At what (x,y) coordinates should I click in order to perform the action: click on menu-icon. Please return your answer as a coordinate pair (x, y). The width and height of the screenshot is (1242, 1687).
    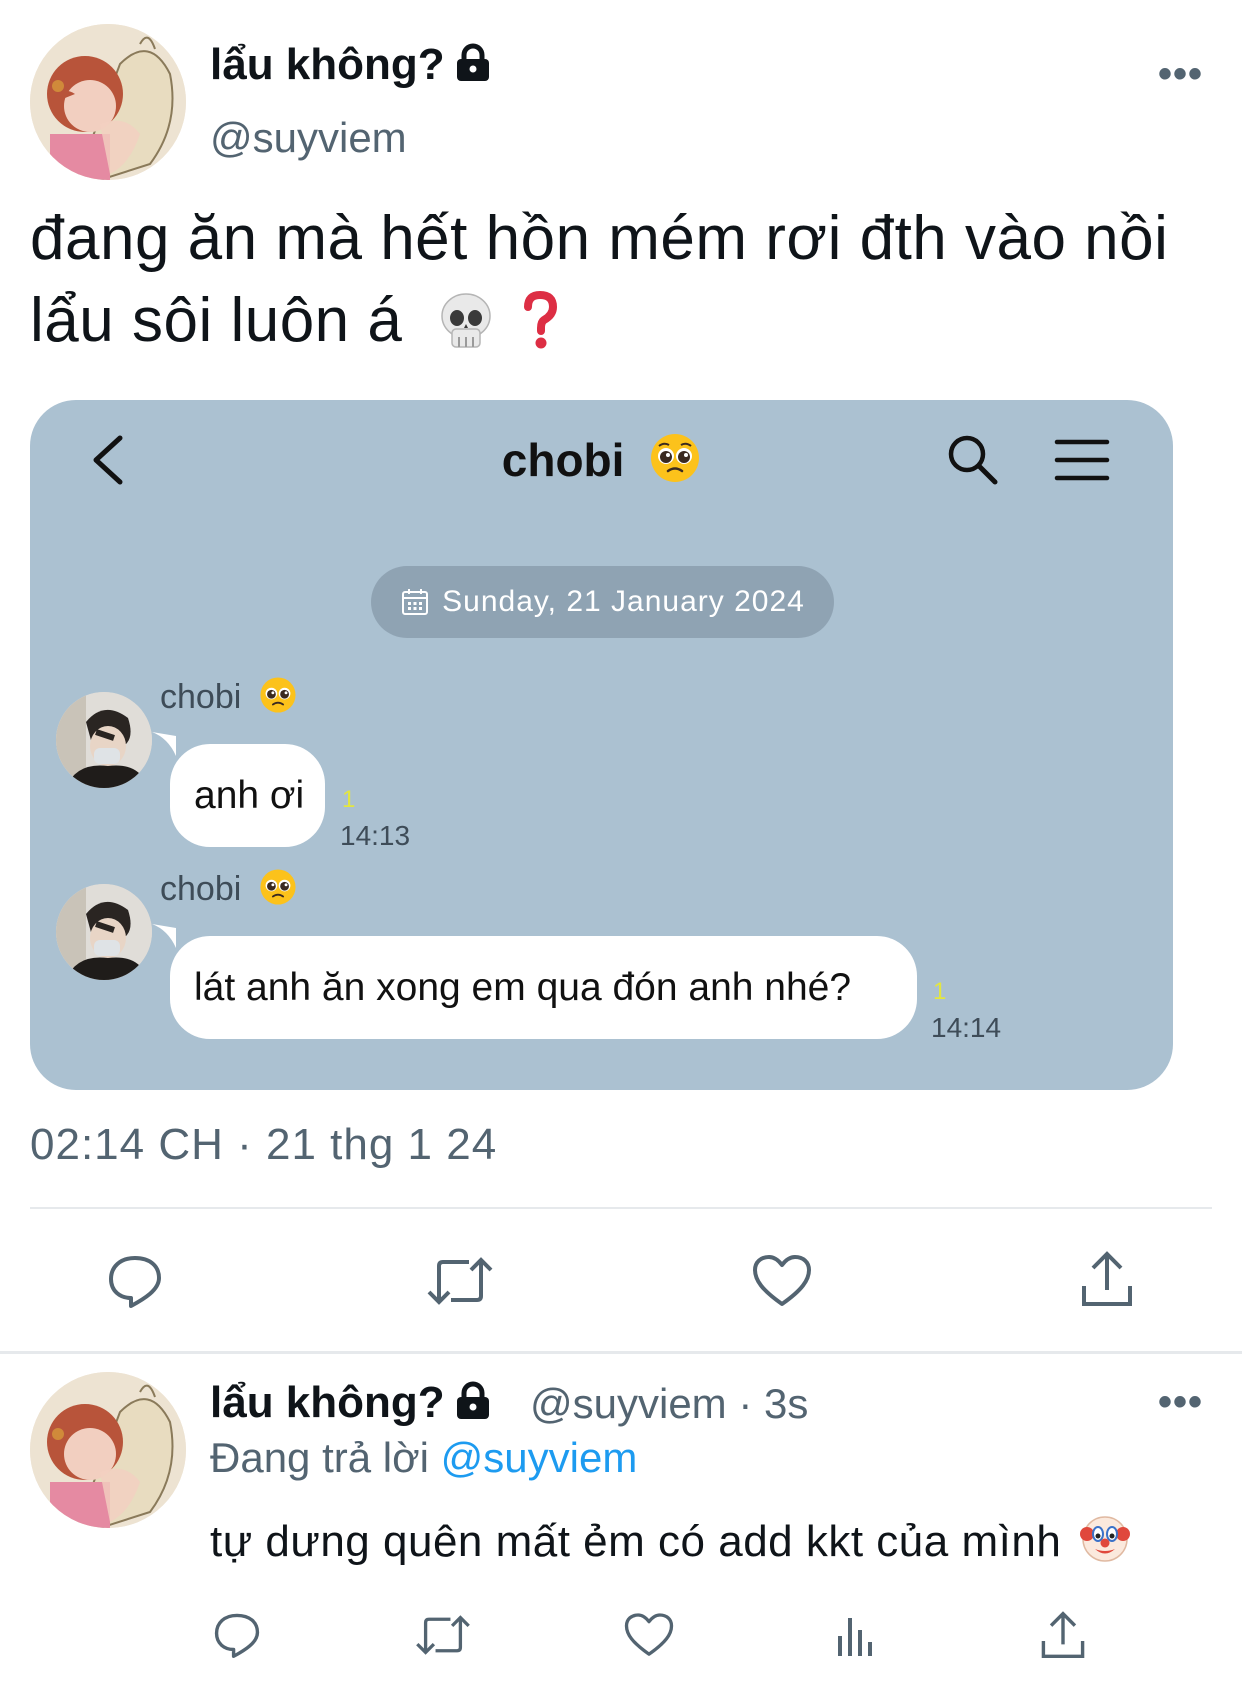
    Looking at the image, I should click on (1082, 460).